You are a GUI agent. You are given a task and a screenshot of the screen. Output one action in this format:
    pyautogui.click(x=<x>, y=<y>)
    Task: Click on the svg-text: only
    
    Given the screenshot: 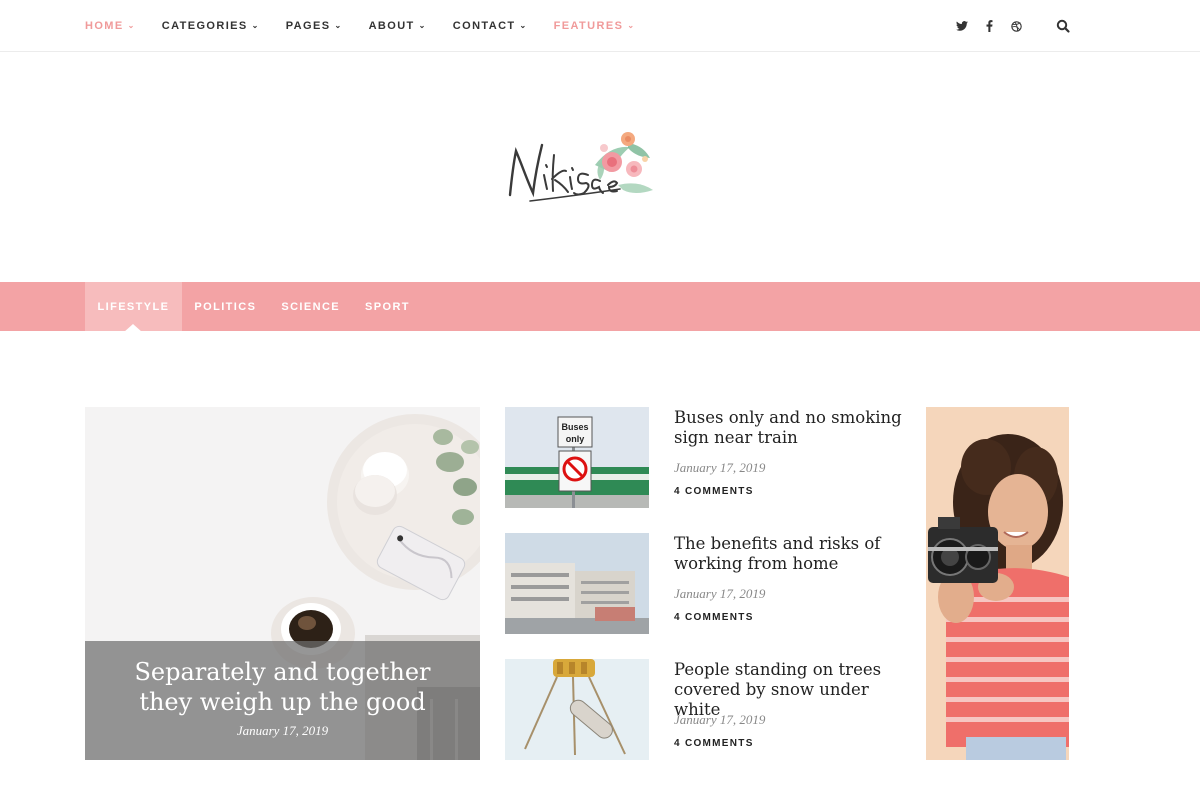 What is the action you would take?
    pyautogui.click(x=575, y=439)
    